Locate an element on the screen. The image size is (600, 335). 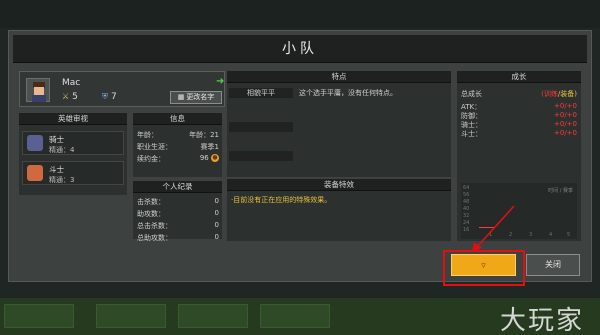
y-tick: 56 is located at coordinates (466, 195).